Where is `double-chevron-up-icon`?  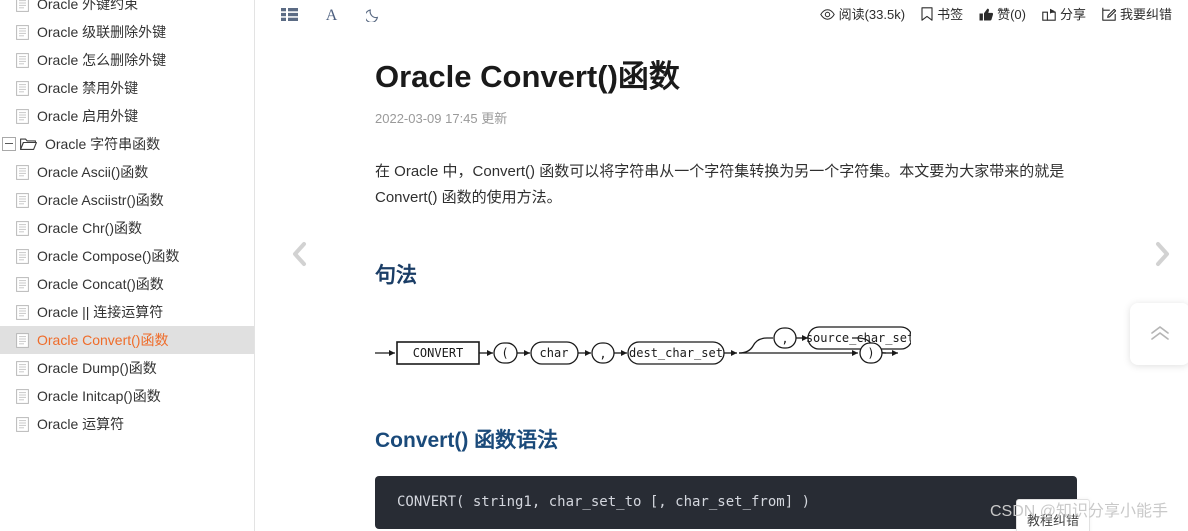 double-chevron-up-icon is located at coordinates (1160, 333).